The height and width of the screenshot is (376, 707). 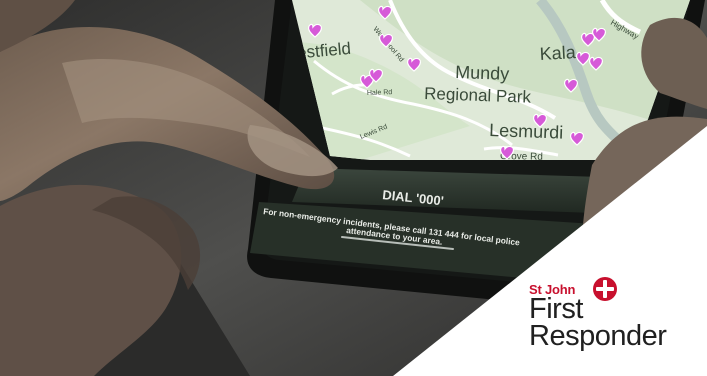 I want to click on map-label-kalamunda: Kala, so click(x=558, y=53).